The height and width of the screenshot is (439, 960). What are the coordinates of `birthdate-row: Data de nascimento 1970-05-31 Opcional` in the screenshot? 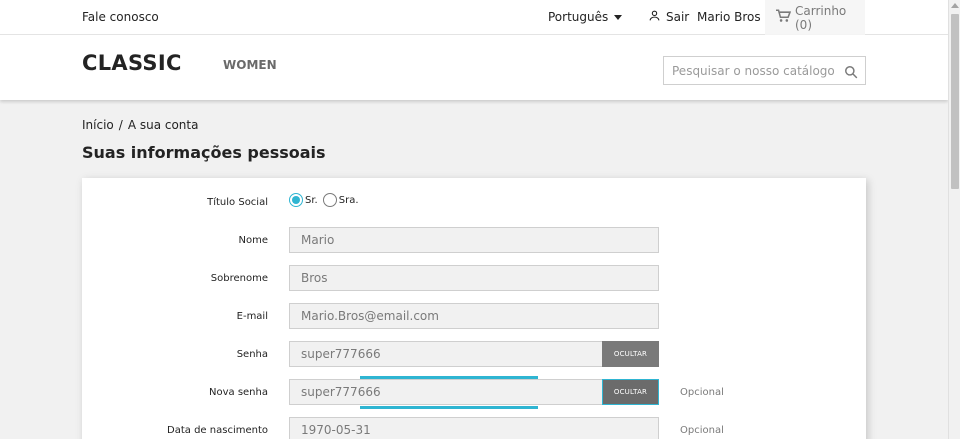 It's located at (474, 428).